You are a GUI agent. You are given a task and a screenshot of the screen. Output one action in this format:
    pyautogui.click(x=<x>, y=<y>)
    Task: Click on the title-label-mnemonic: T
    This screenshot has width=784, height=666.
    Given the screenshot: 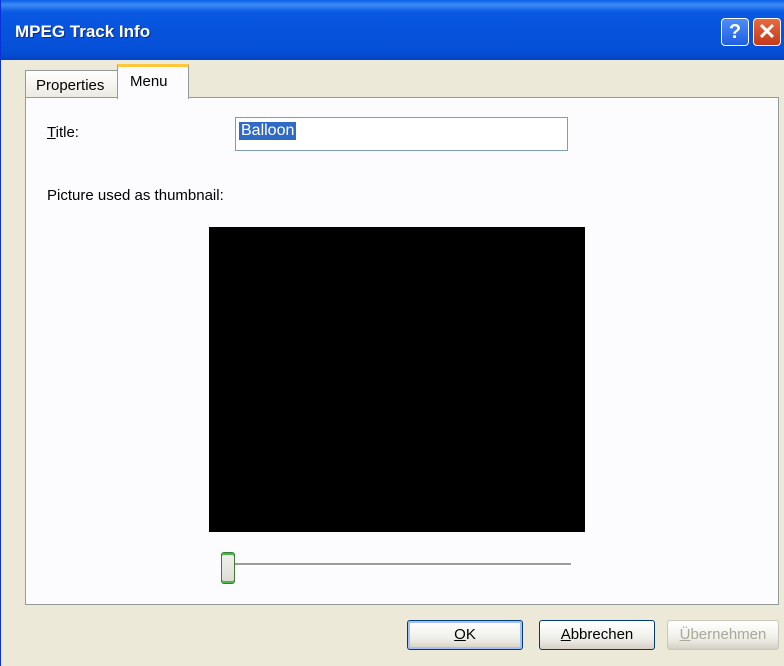 What is the action you would take?
    pyautogui.click(x=51, y=132)
    